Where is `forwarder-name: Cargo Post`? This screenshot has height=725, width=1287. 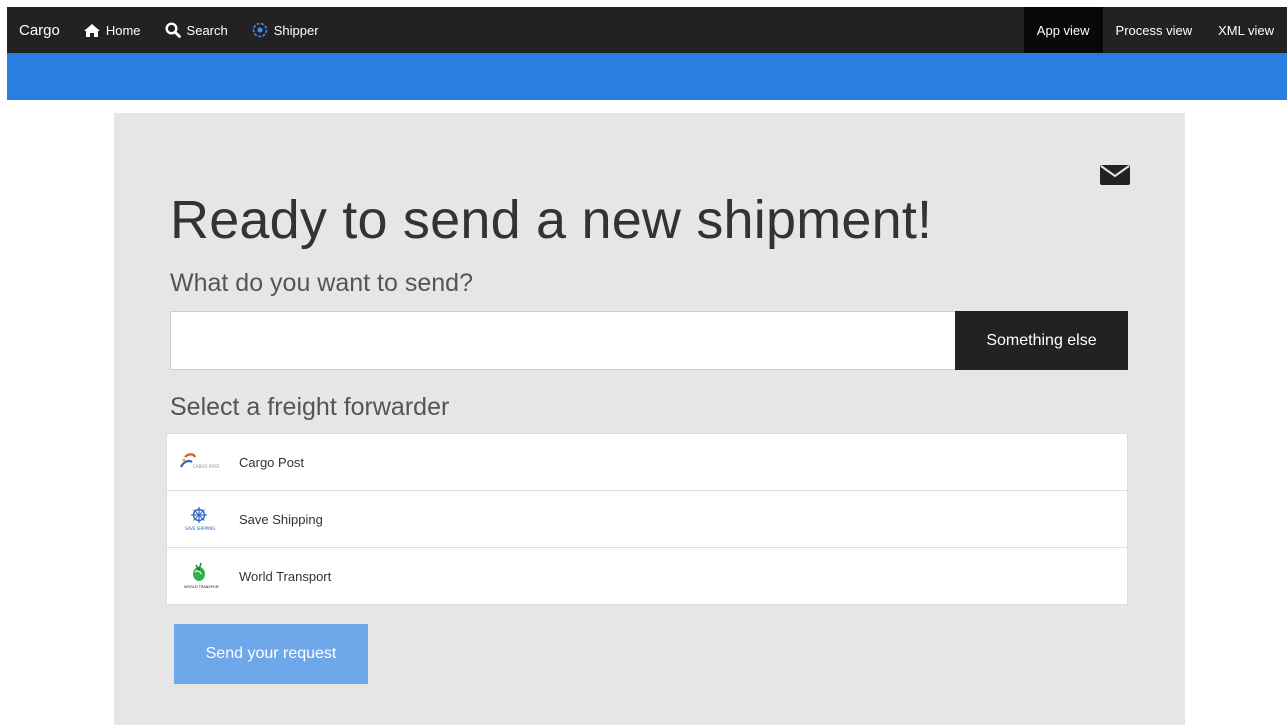
forwarder-name: Cargo Post is located at coordinates (272, 462).